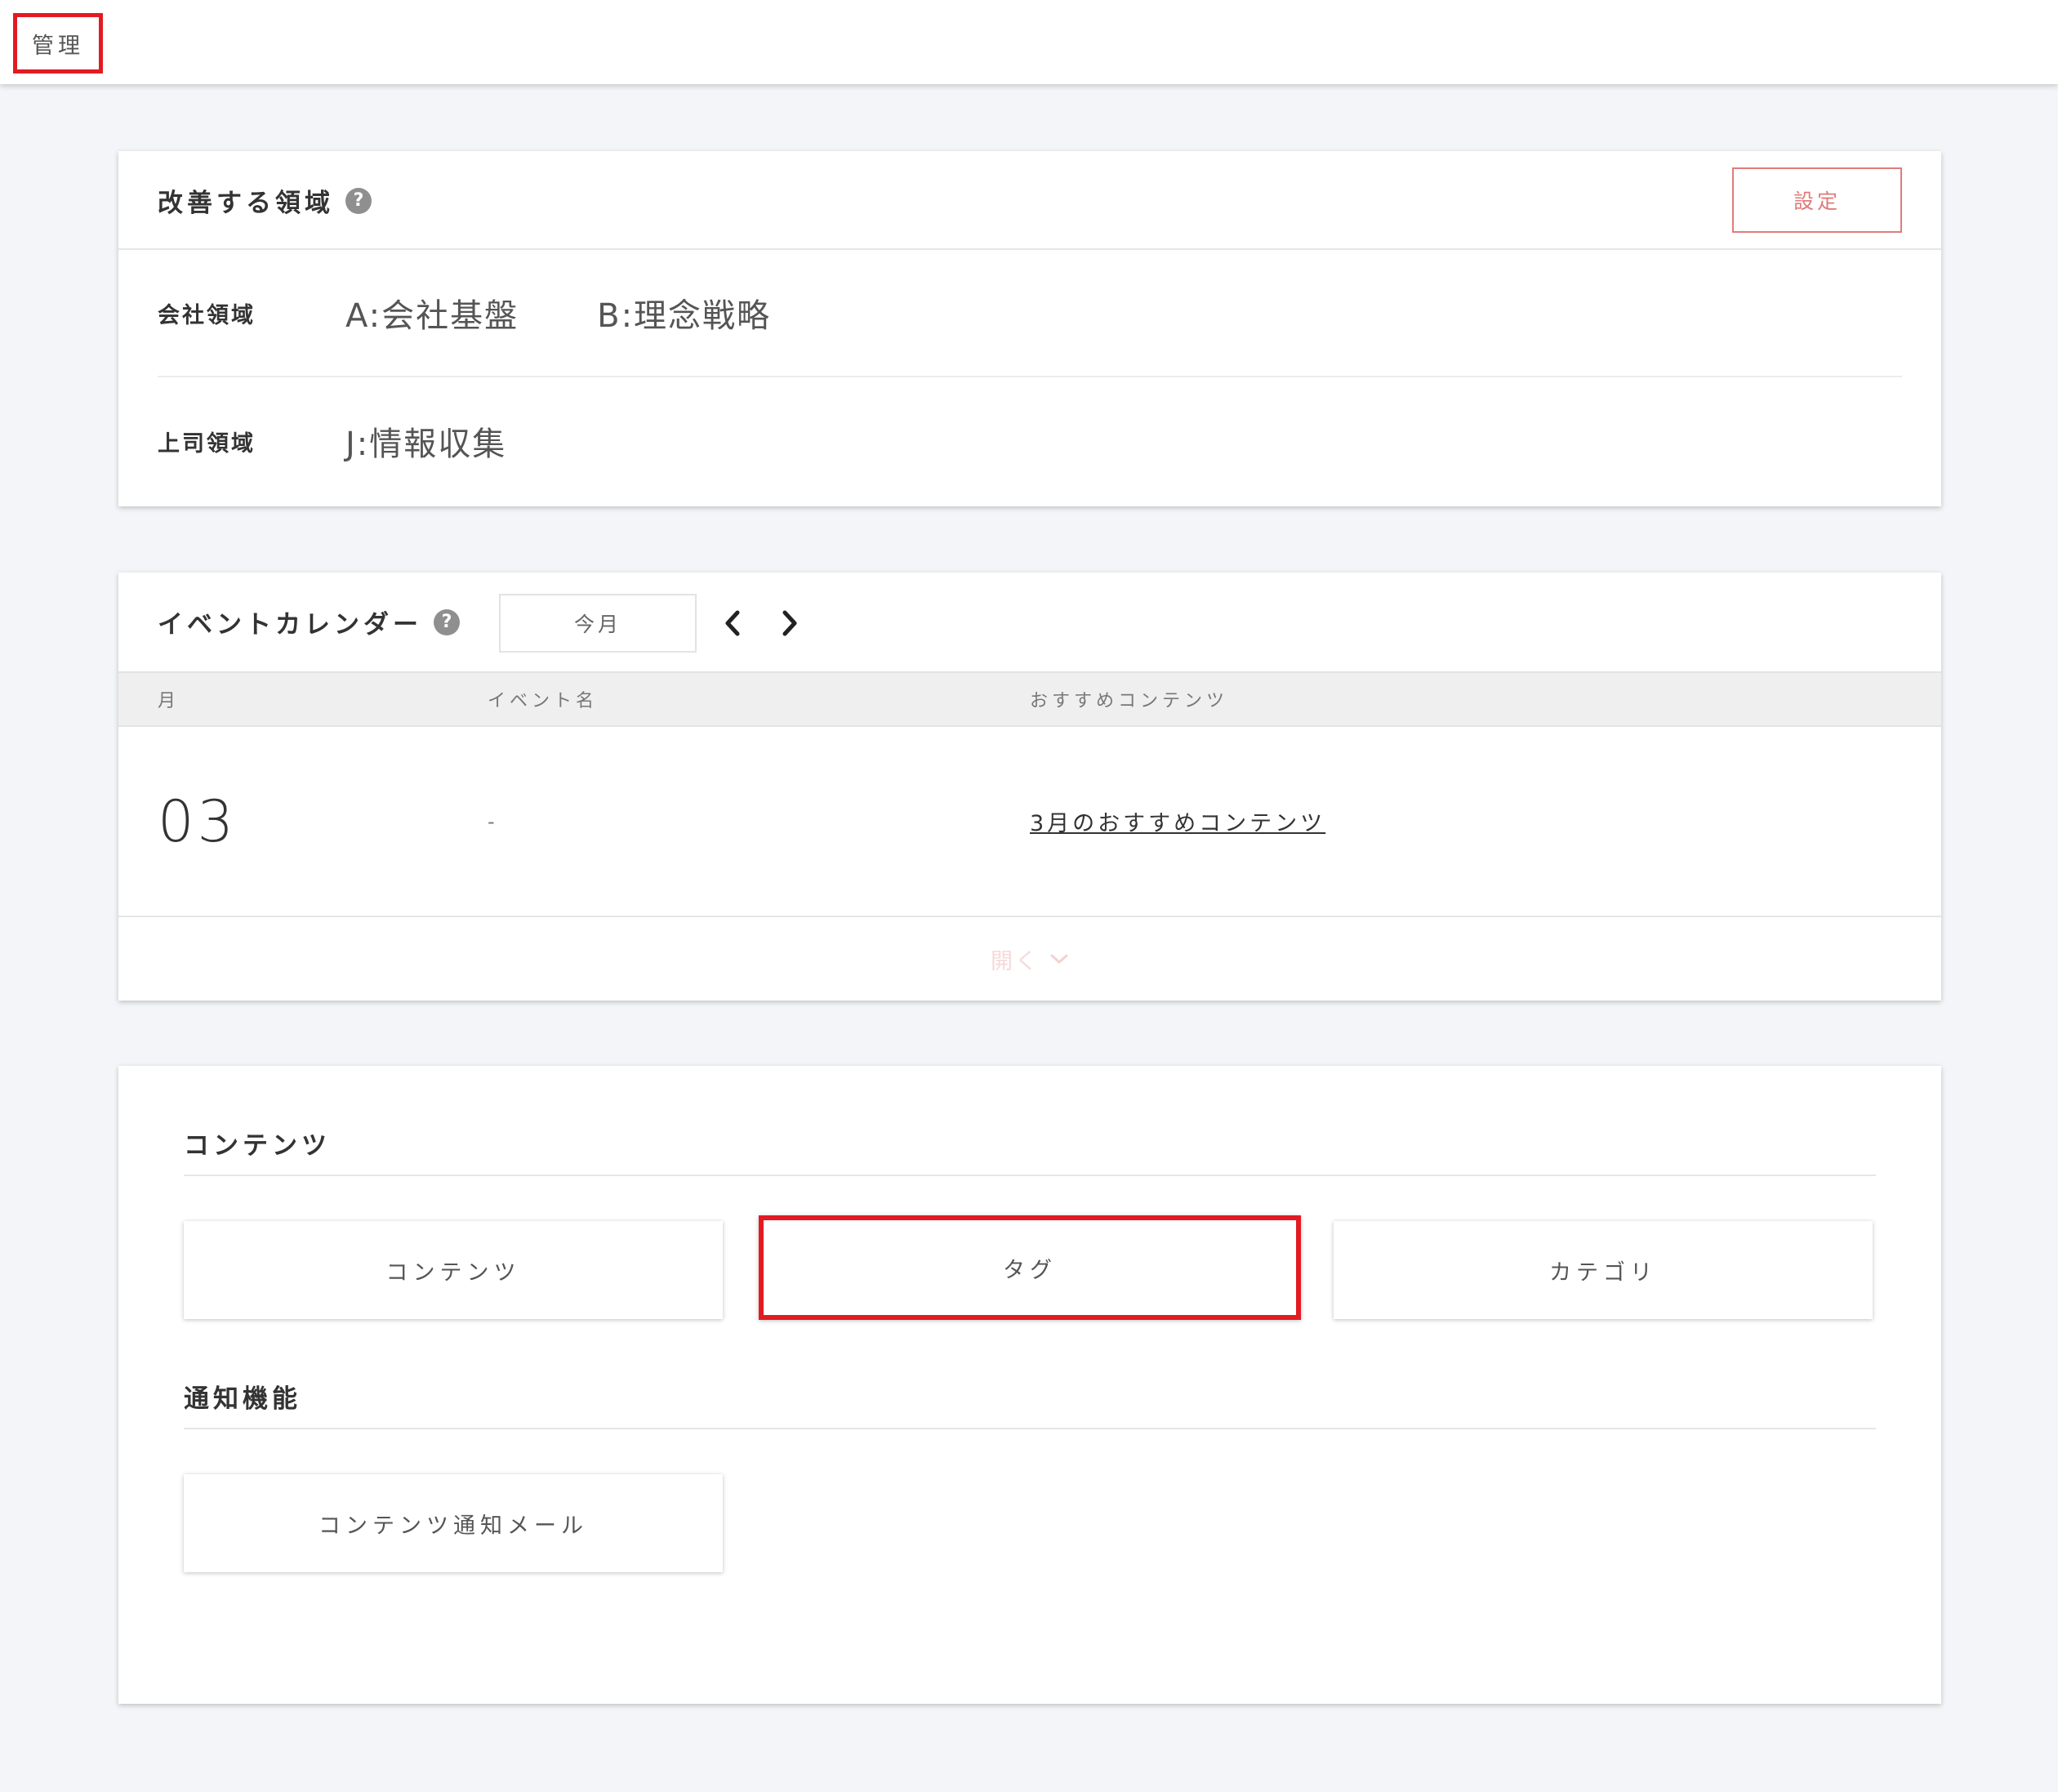  What do you see at coordinates (1030, 1143) in the screenshot?
I see `contents-section-title: コンテンツ` at bounding box center [1030, 1143].